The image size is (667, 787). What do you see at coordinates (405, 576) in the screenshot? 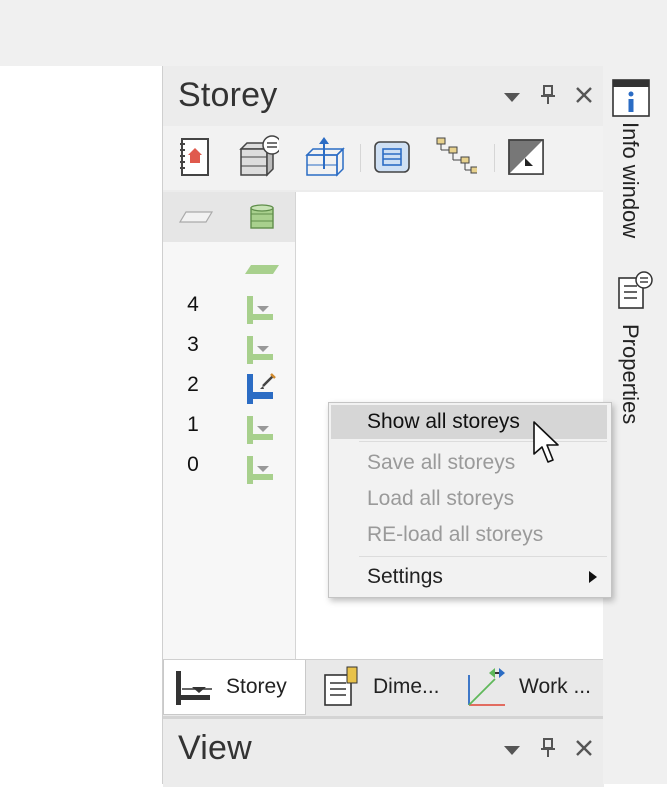
I see `settings-label: Settings` at bounding box center [405, 576].